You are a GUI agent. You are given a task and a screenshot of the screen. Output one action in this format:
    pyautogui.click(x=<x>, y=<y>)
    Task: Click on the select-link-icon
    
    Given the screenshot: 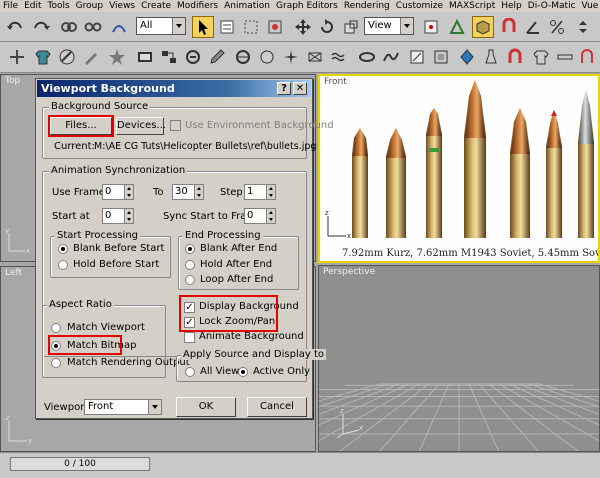 What is the action you would take?
    pyautogui.click(x=69, y=27)
    